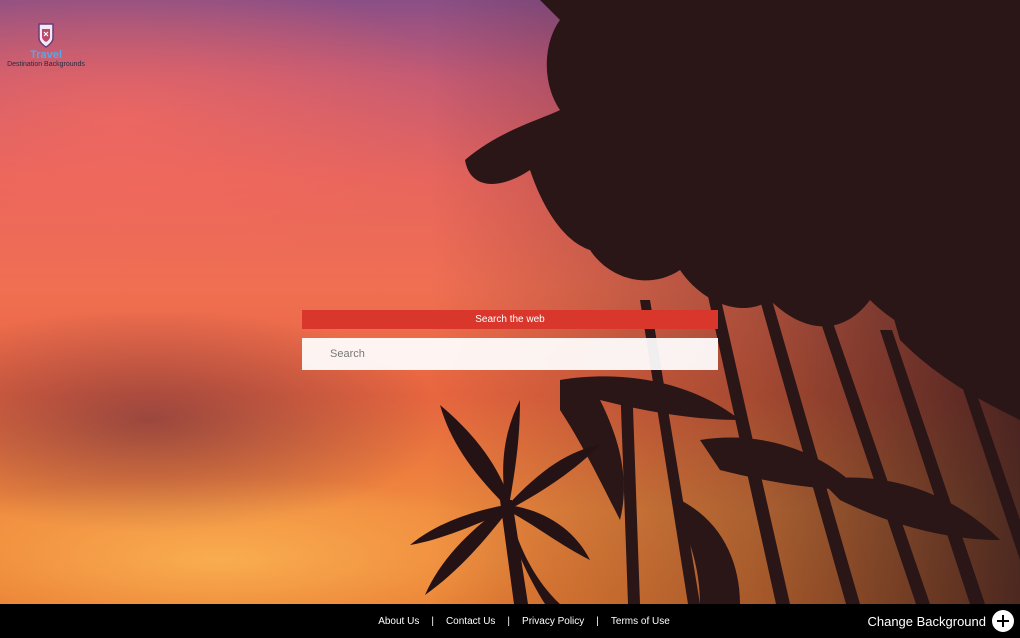 The width and height of the screenshot is (1020, 638). I want to click on brand-logo: Travel Destination Backgrounds, so click(46, 45).